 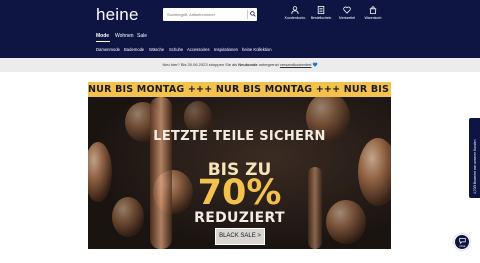 What do you see at coordinates (247, 14) in the screenshot?
I see `search-separator` at bounding box center [247, 14].